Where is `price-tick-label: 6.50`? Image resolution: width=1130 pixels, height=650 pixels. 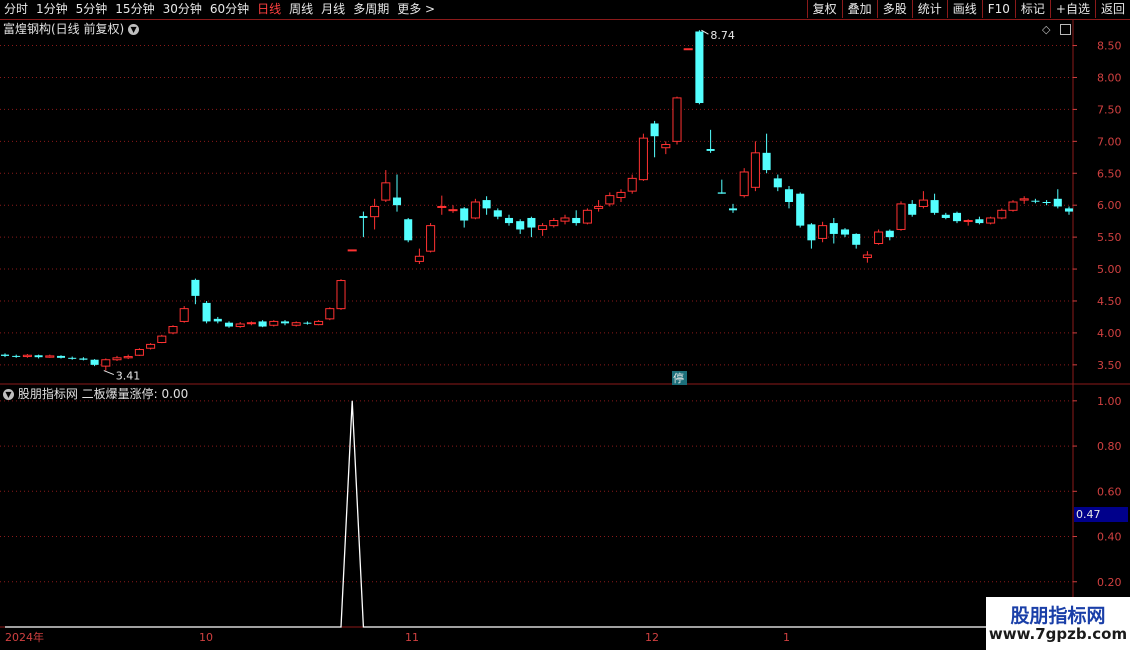 price-tick-label: 6.50 is located at coordinates (1109, 173).